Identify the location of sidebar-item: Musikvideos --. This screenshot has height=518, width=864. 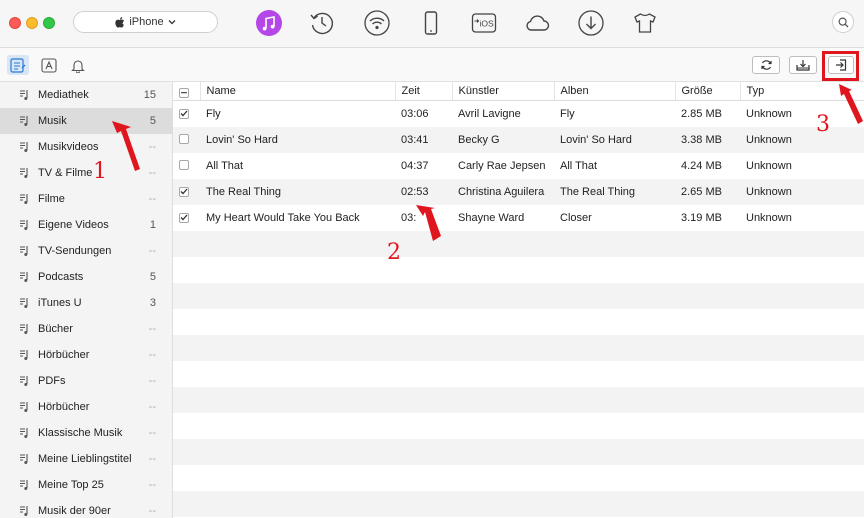
(86, 147).